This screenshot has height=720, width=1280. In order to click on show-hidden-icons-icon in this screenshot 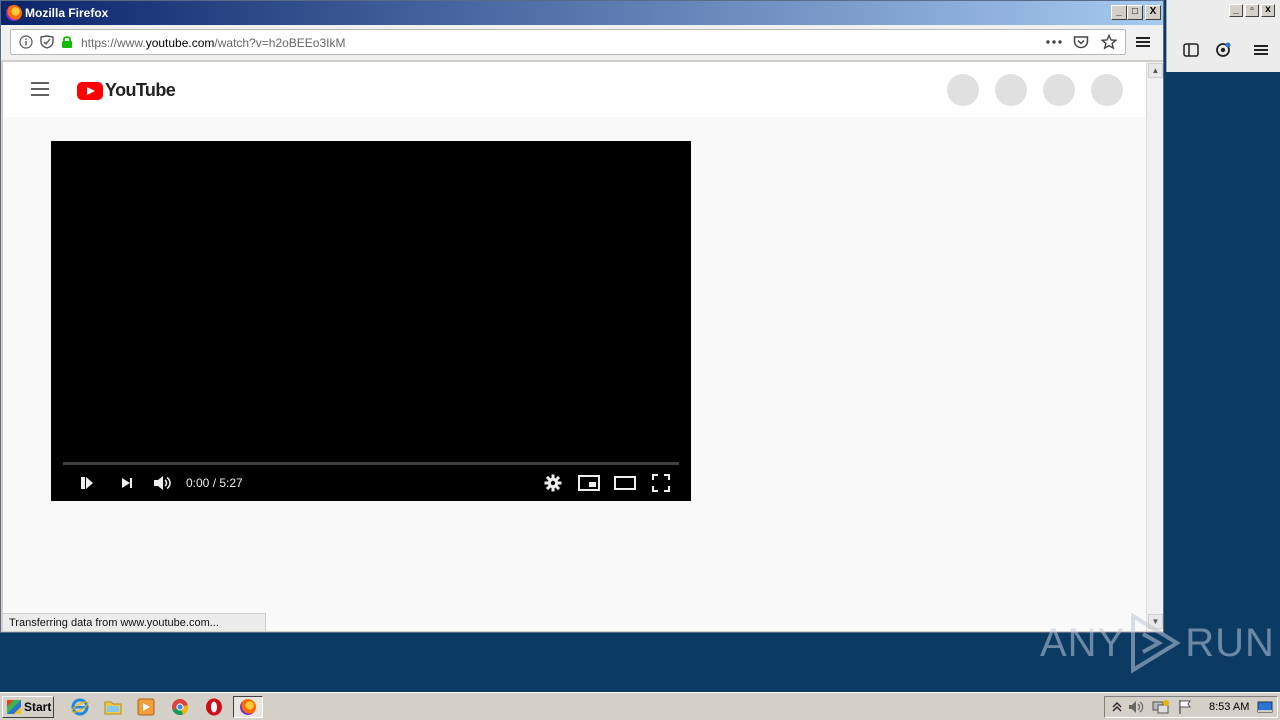, I will do `click(1117, 707)`.